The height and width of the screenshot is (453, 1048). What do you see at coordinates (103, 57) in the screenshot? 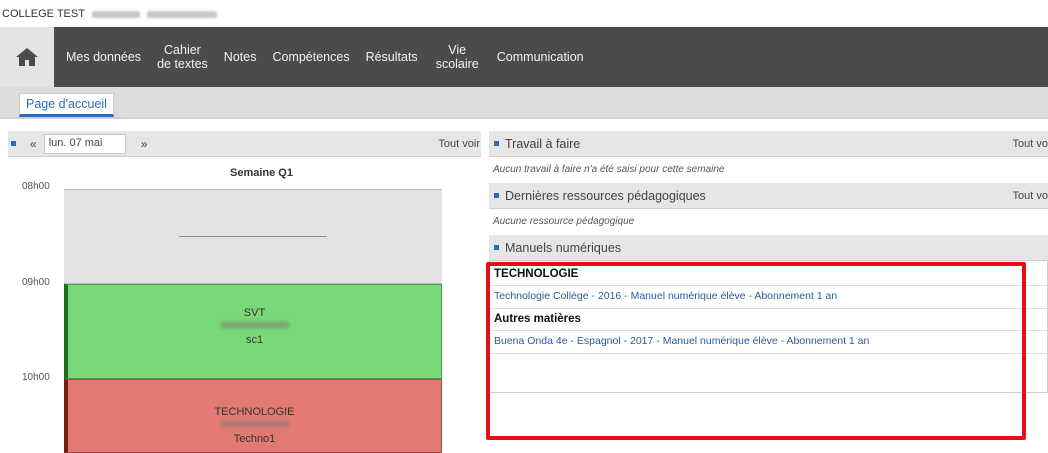
I see `nav-mes-donnees: Mes données` at bounding box center [103, 57].